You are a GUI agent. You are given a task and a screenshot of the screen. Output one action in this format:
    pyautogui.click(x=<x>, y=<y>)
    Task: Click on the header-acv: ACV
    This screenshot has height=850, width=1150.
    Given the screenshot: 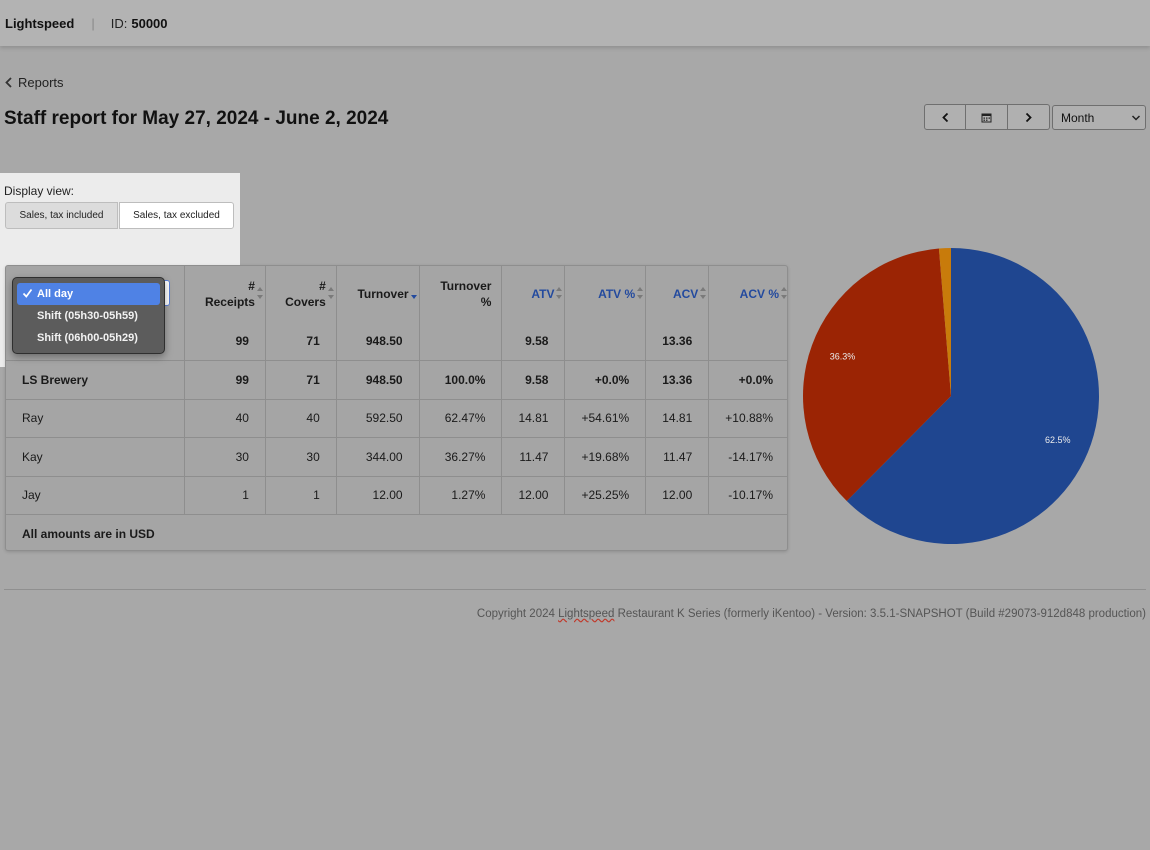 What is the action you would take?
    pyautogui.click(x=677, y=294)
    